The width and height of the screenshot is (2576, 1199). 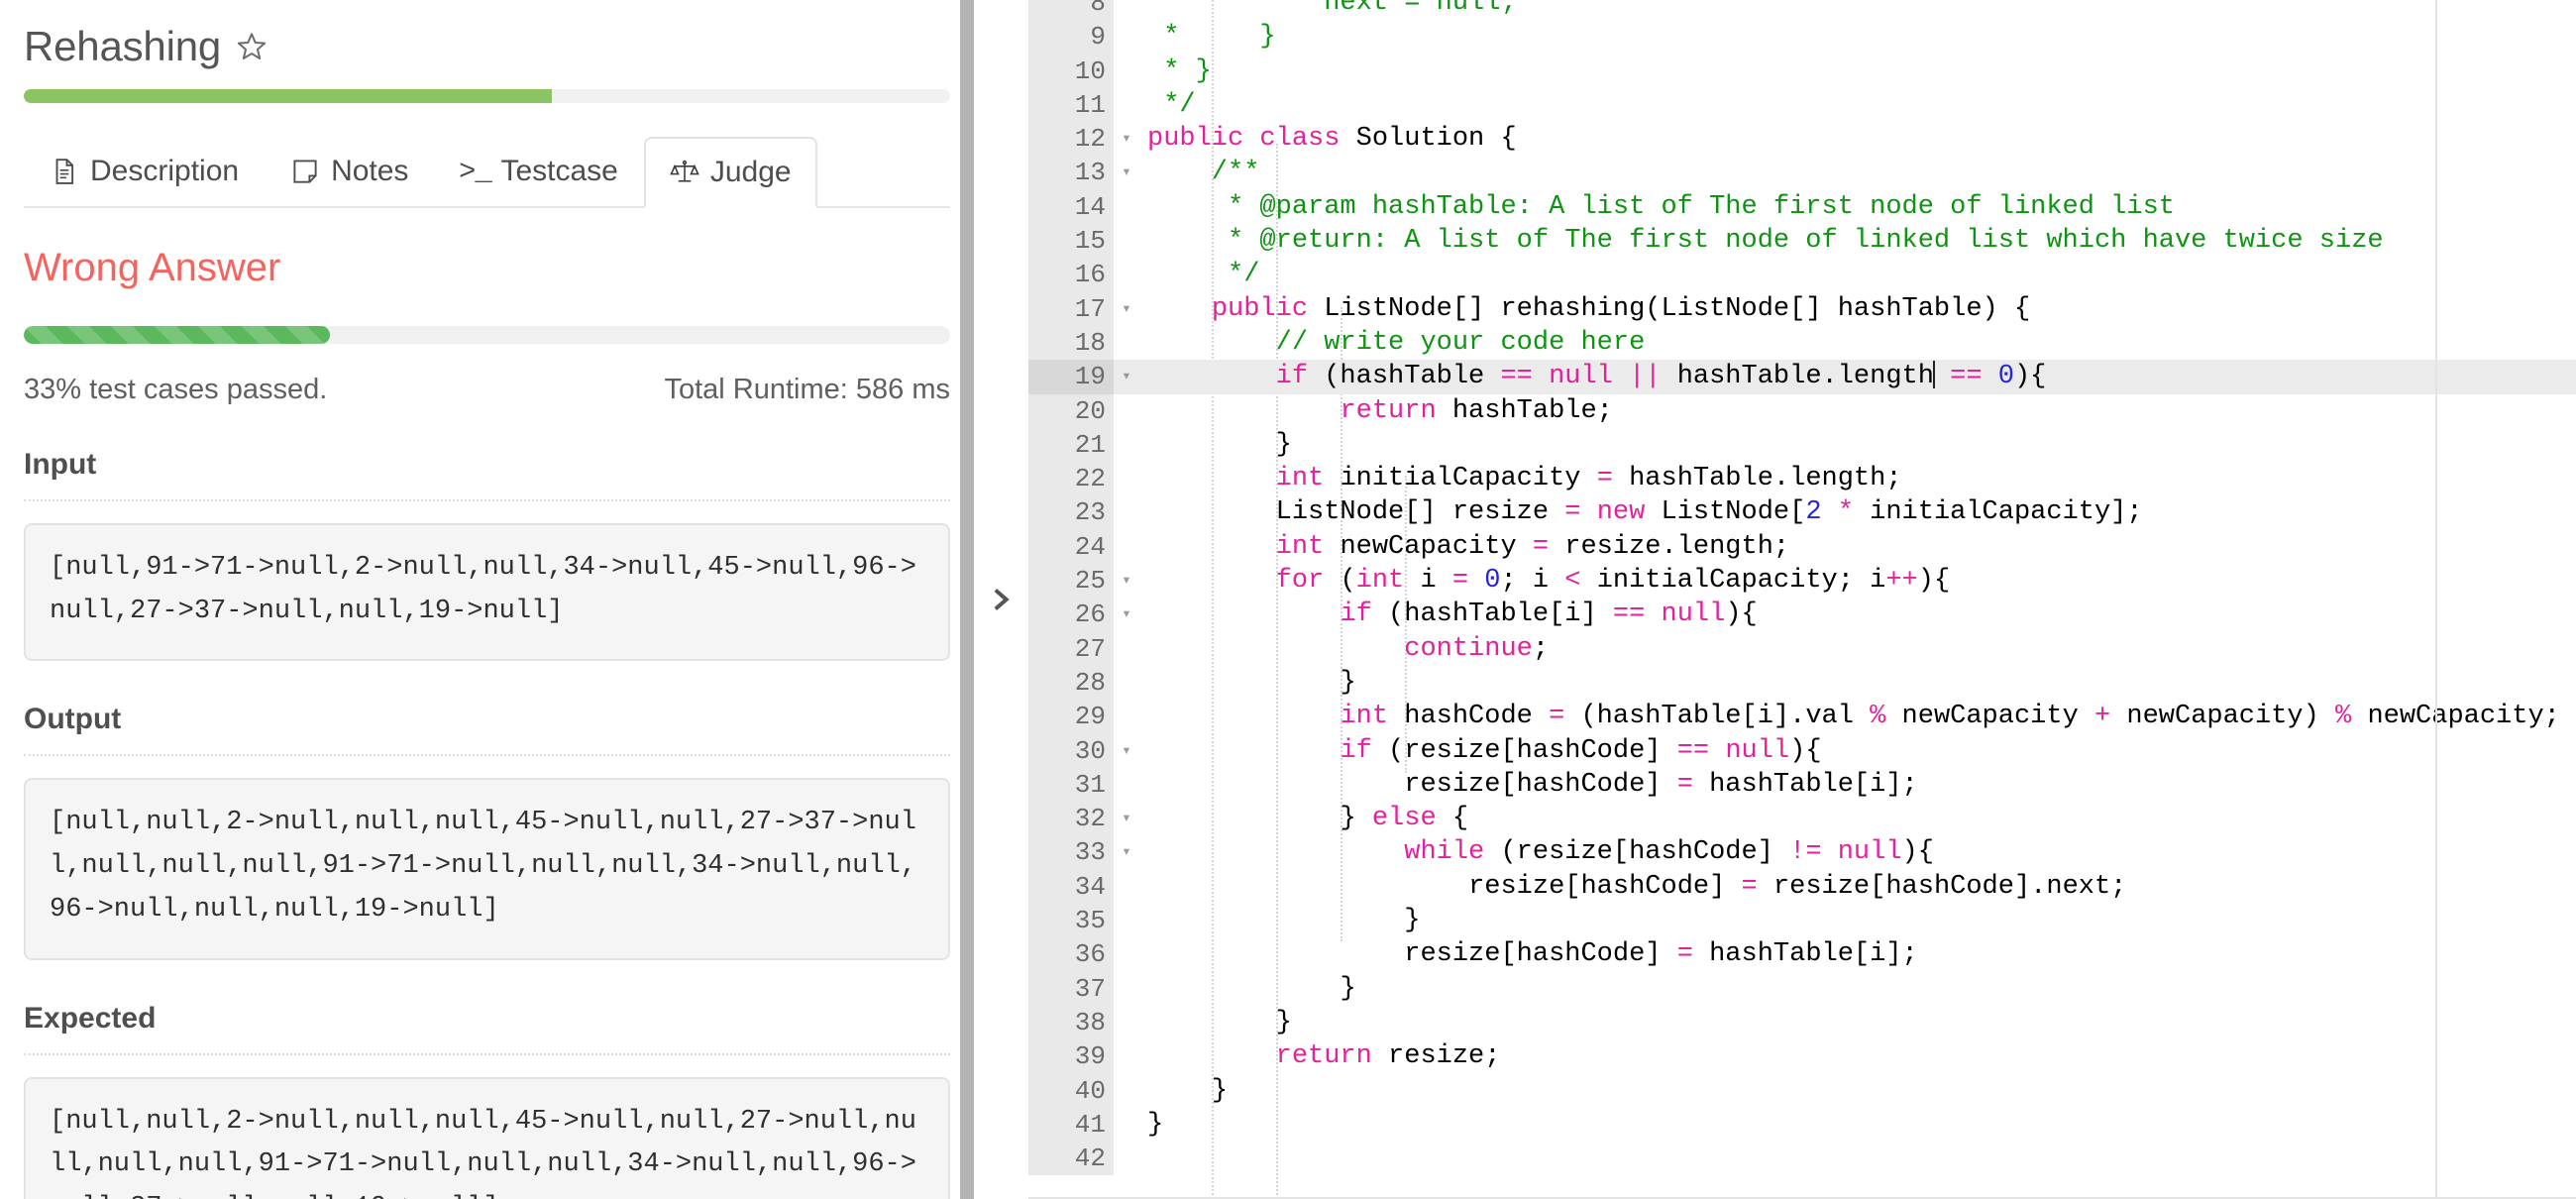 I want to click on line-number: 12, so click(x=1071, y=139).